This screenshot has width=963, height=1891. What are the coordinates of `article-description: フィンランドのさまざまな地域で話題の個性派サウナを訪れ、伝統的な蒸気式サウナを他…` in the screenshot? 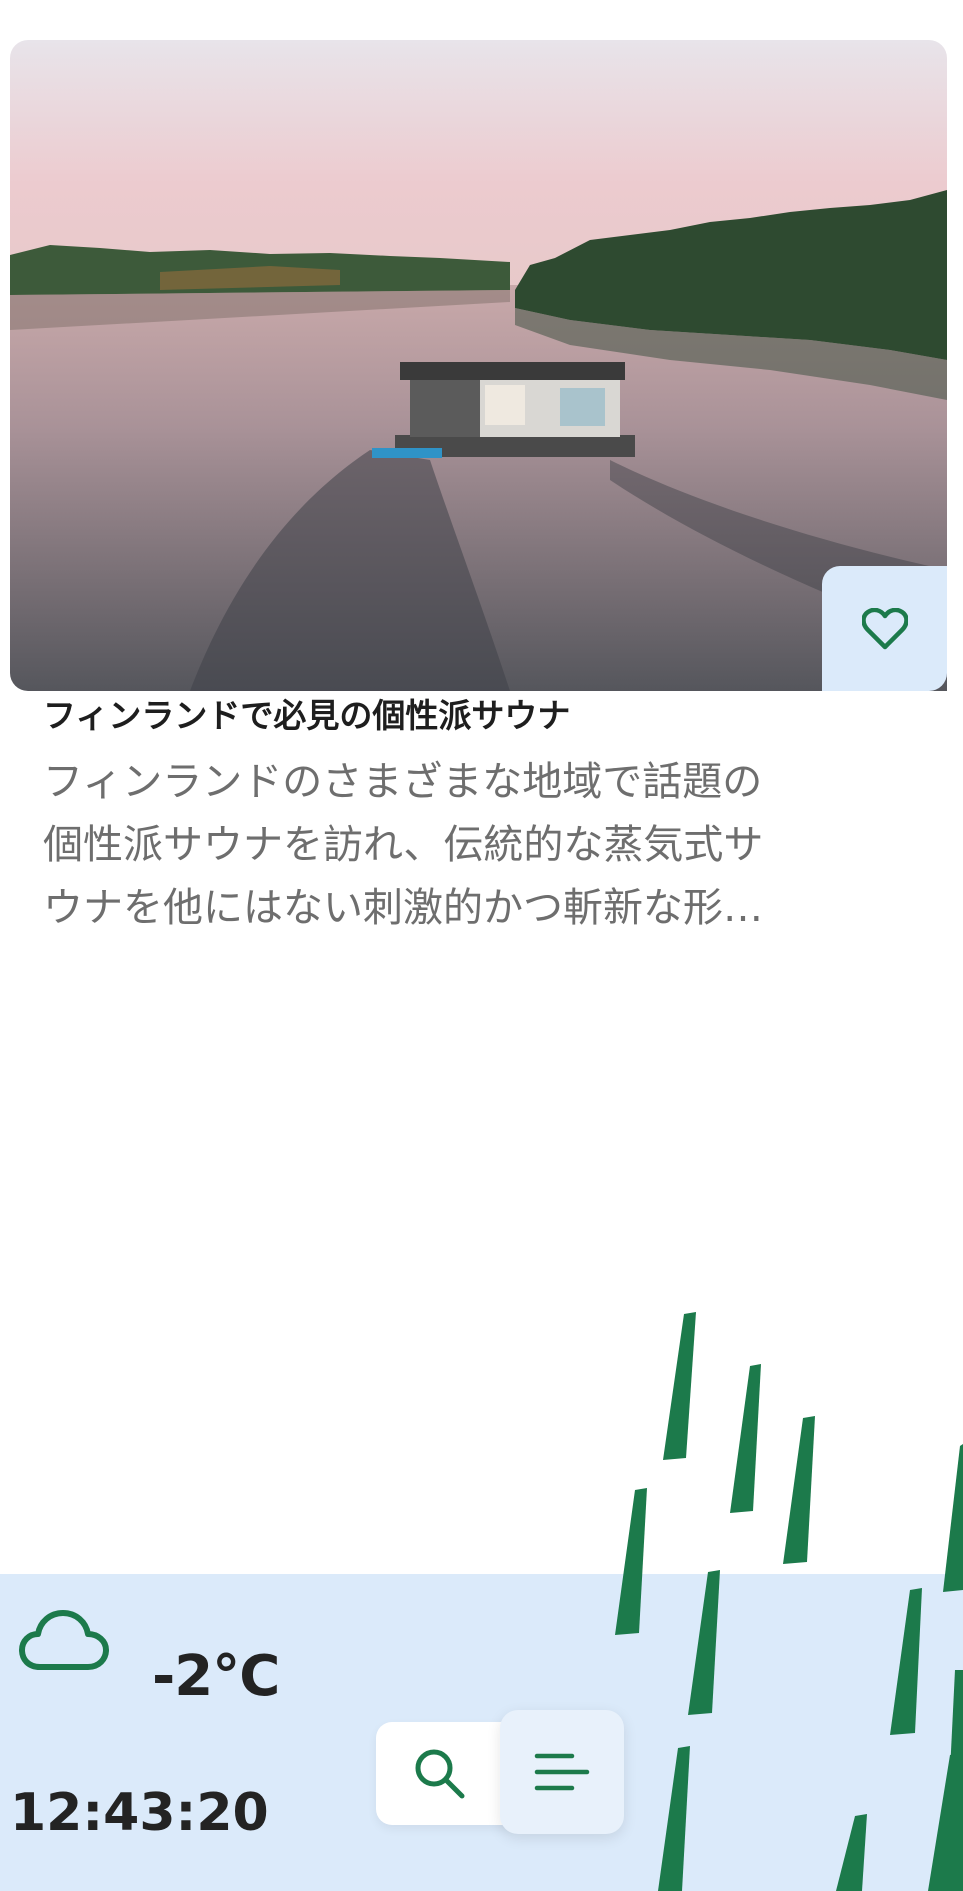 It's located at (403, 845).